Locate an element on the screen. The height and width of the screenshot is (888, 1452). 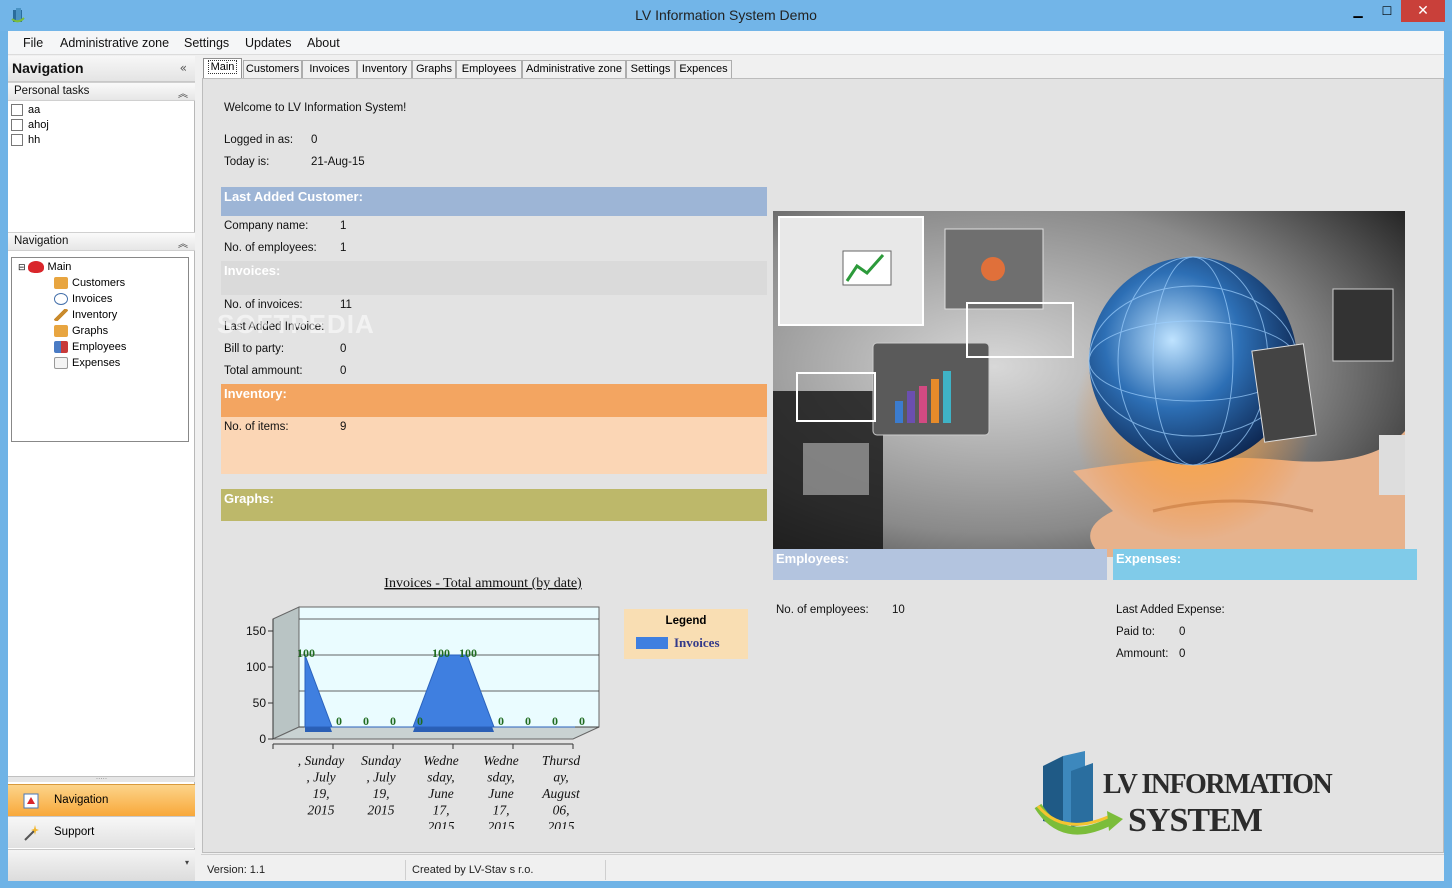
personal-tasks-header: Personal tasks ︽ is located at coordinates (101, 91).